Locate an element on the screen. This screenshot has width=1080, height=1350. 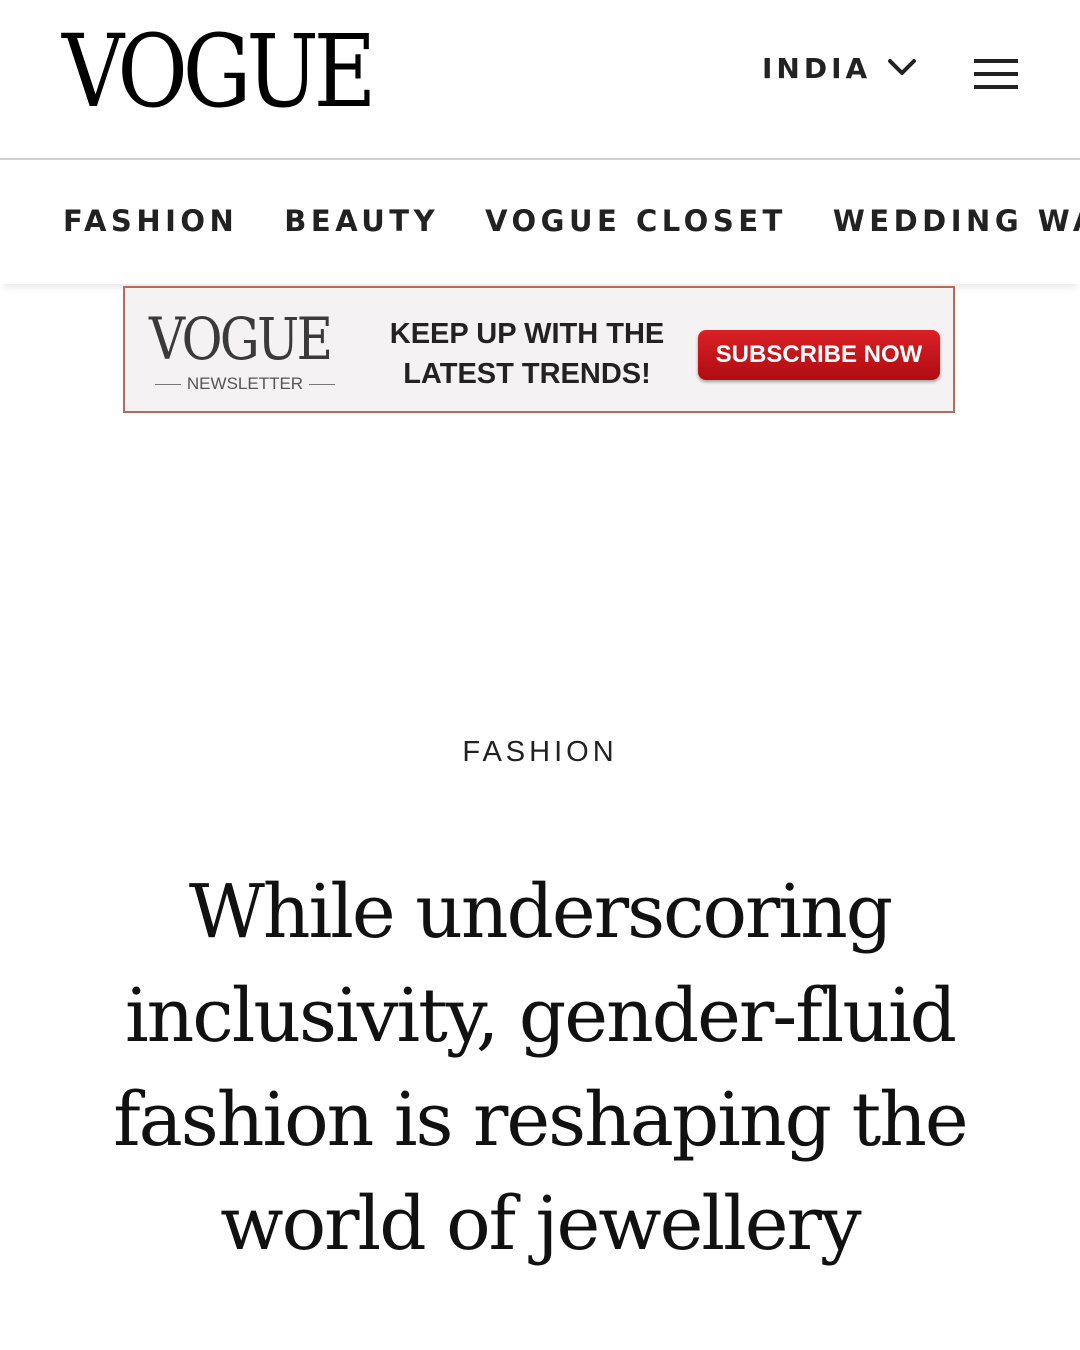
newsletter-pitch: KEEP UP WITH THE LATEST TRENDS! is located at coordinates (527, 354).